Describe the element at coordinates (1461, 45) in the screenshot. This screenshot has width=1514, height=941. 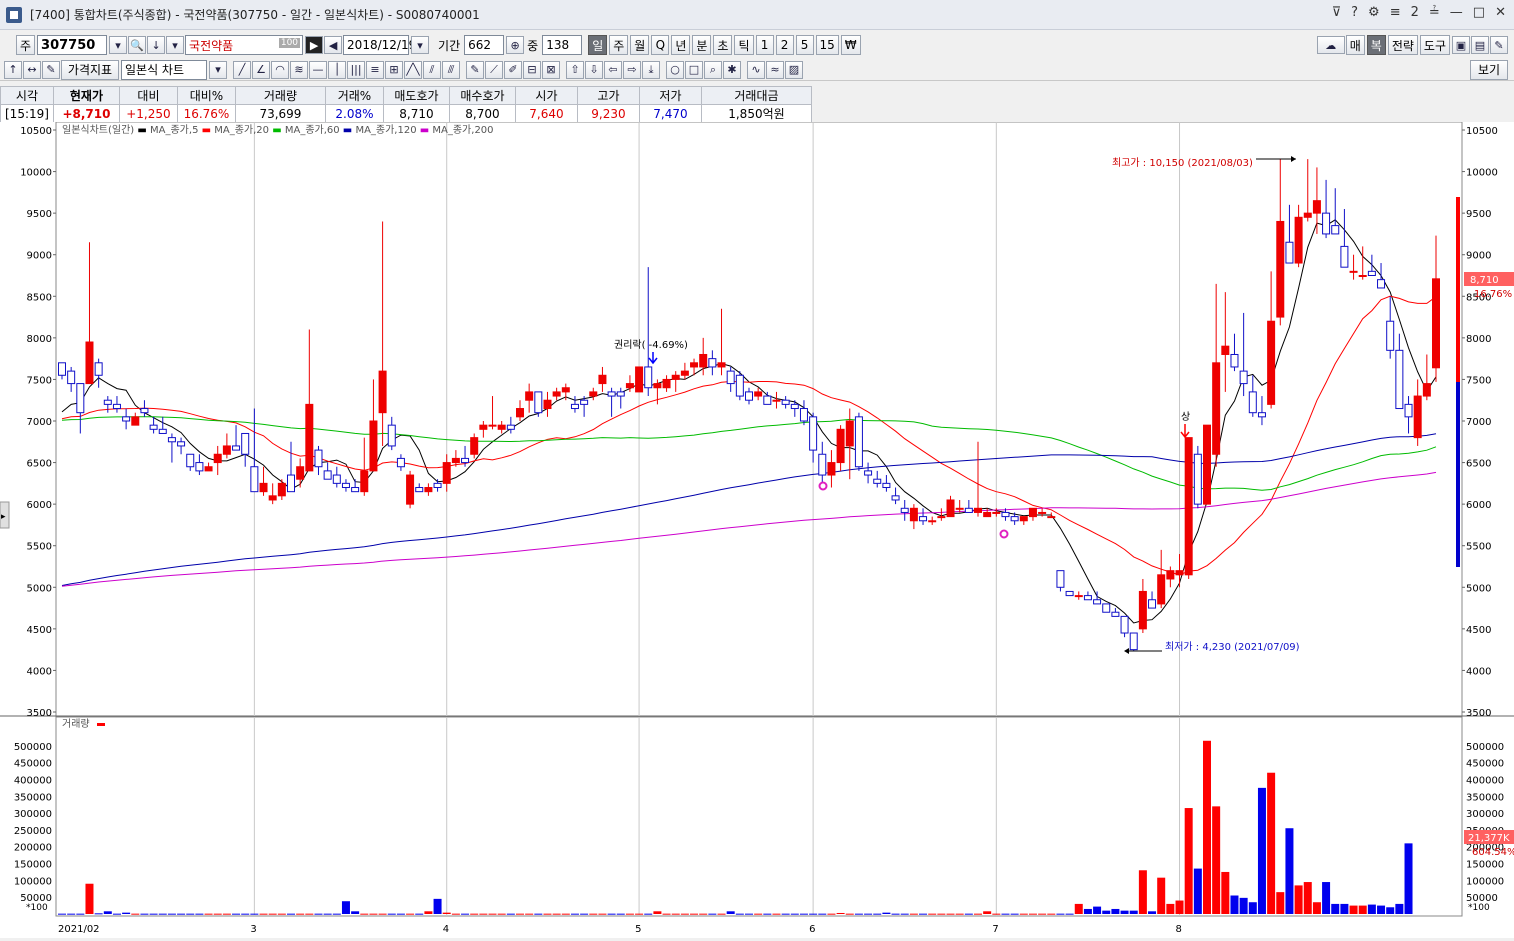
I see `folder-icon: ▣` at that location.